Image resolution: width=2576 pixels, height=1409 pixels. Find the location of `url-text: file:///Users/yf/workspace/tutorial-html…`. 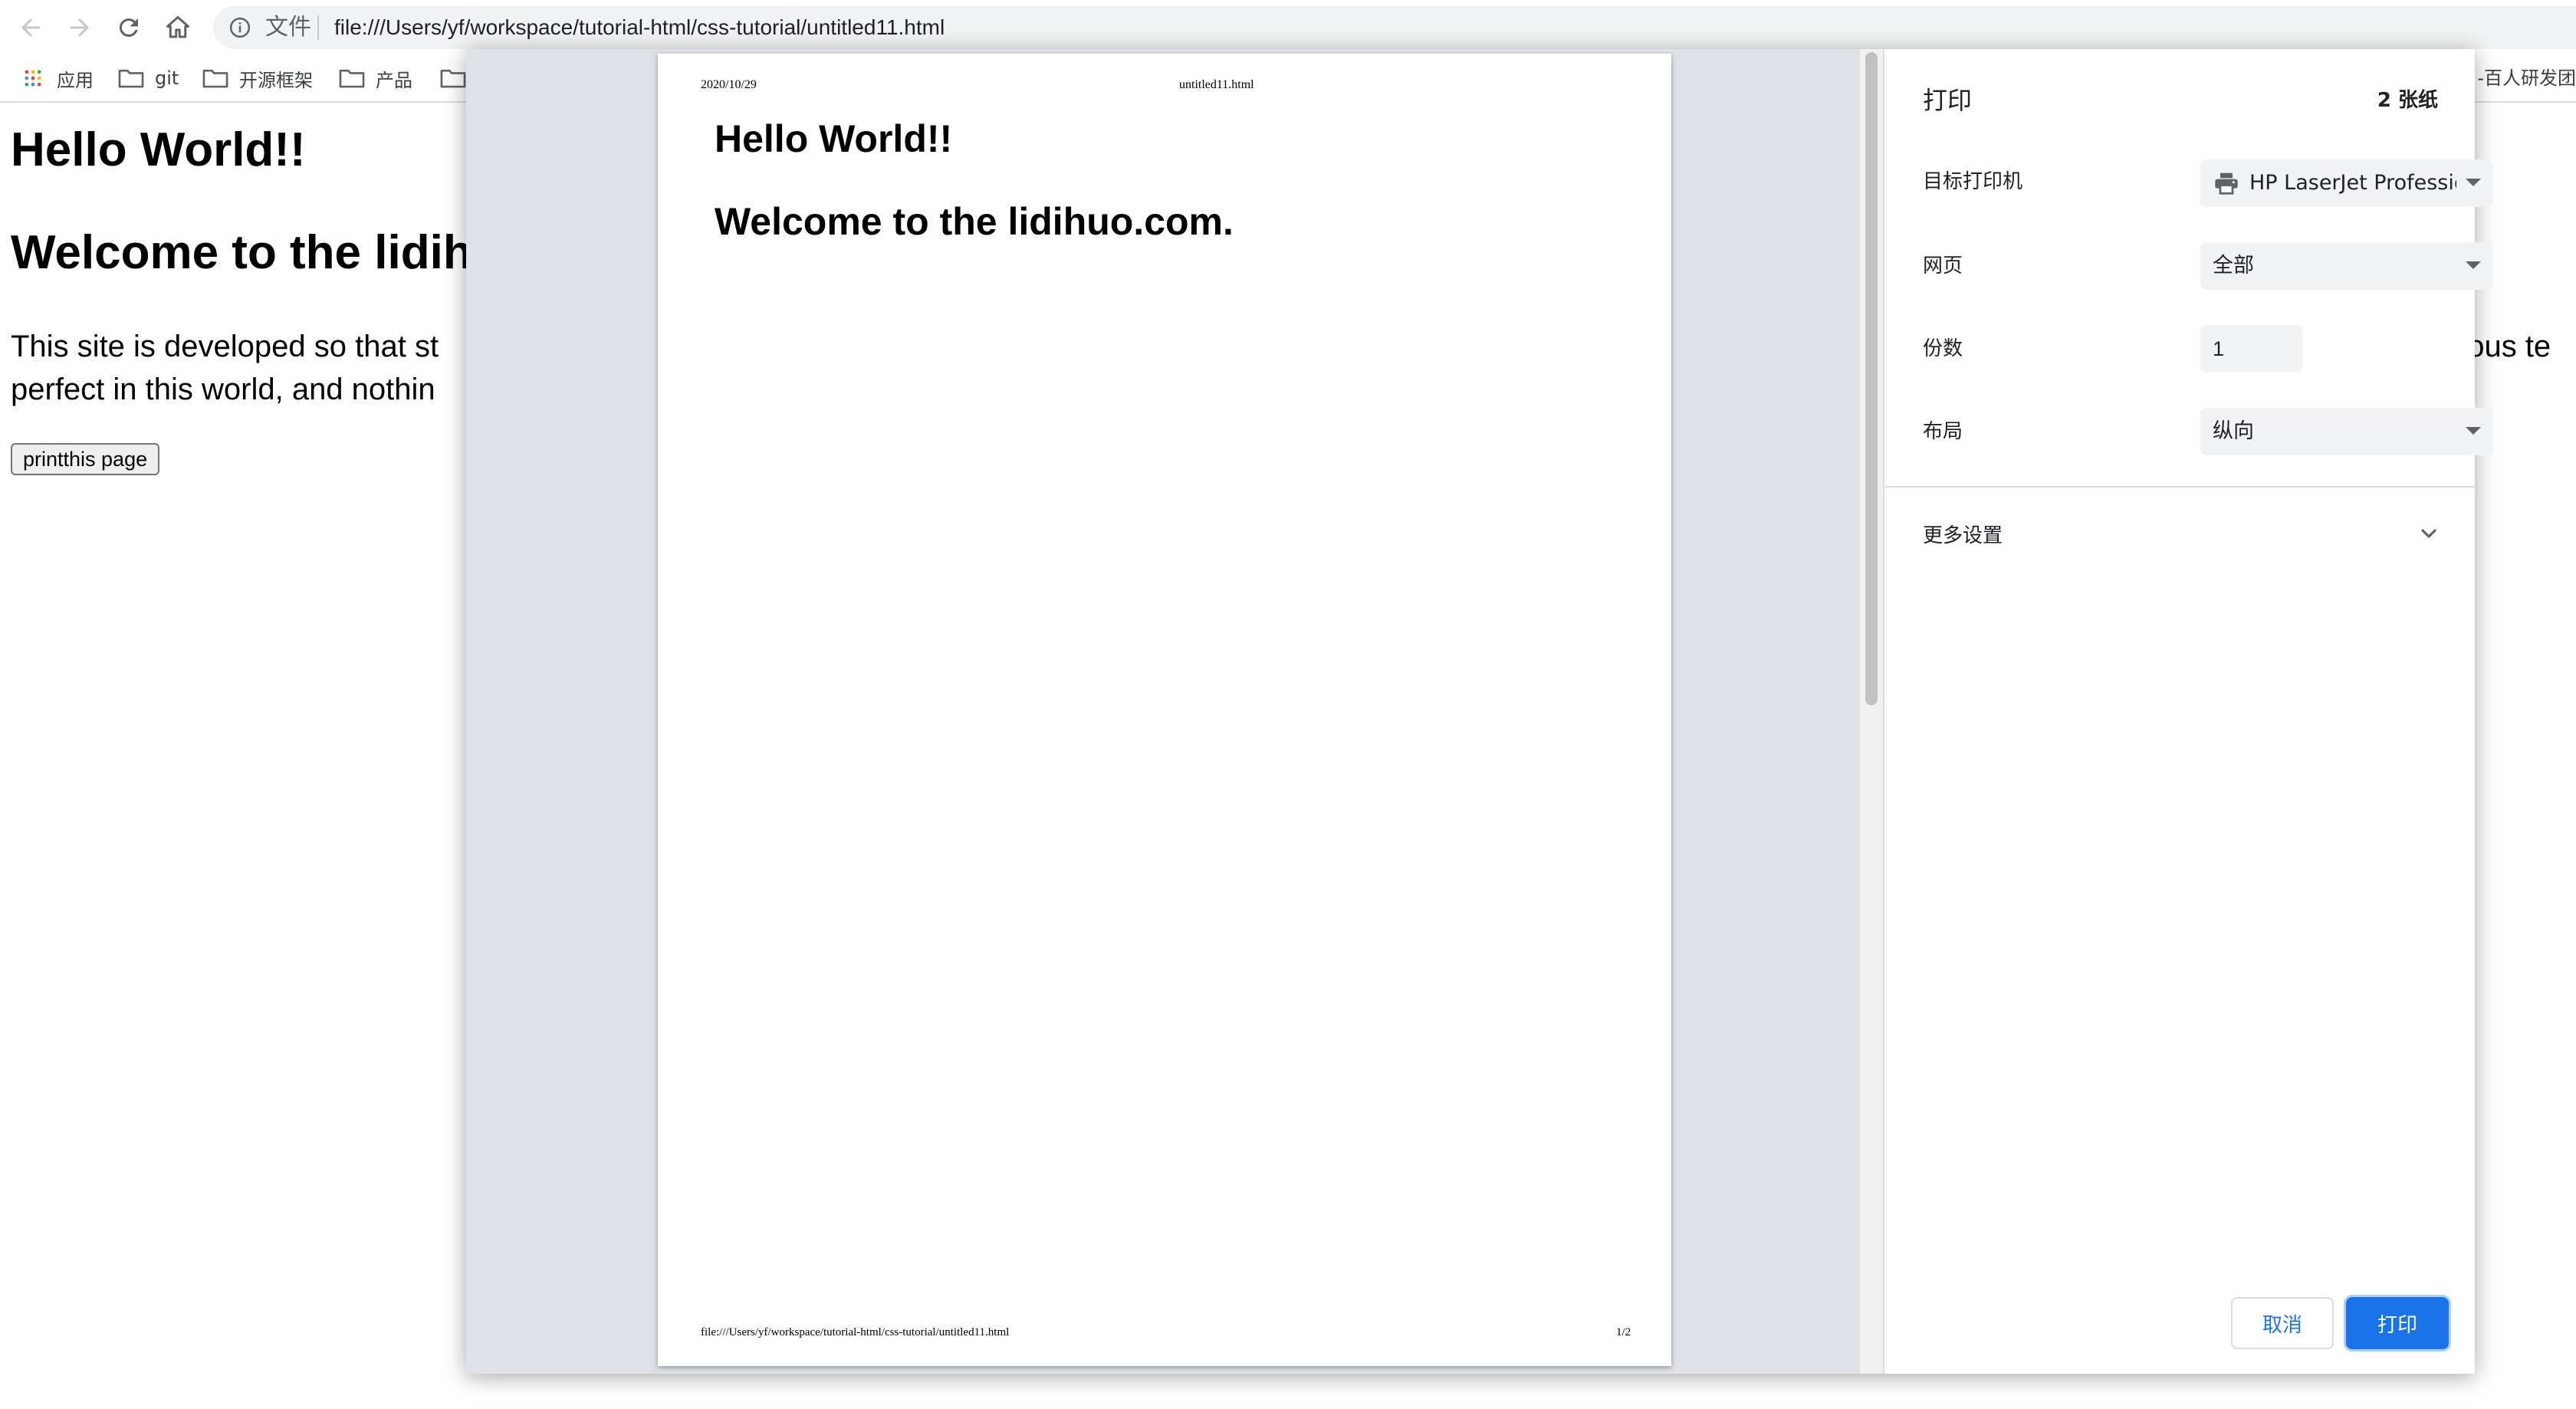

url-text: file:///Users/yf/workspace/tutorial-html… is located at coordinates (640, 27).